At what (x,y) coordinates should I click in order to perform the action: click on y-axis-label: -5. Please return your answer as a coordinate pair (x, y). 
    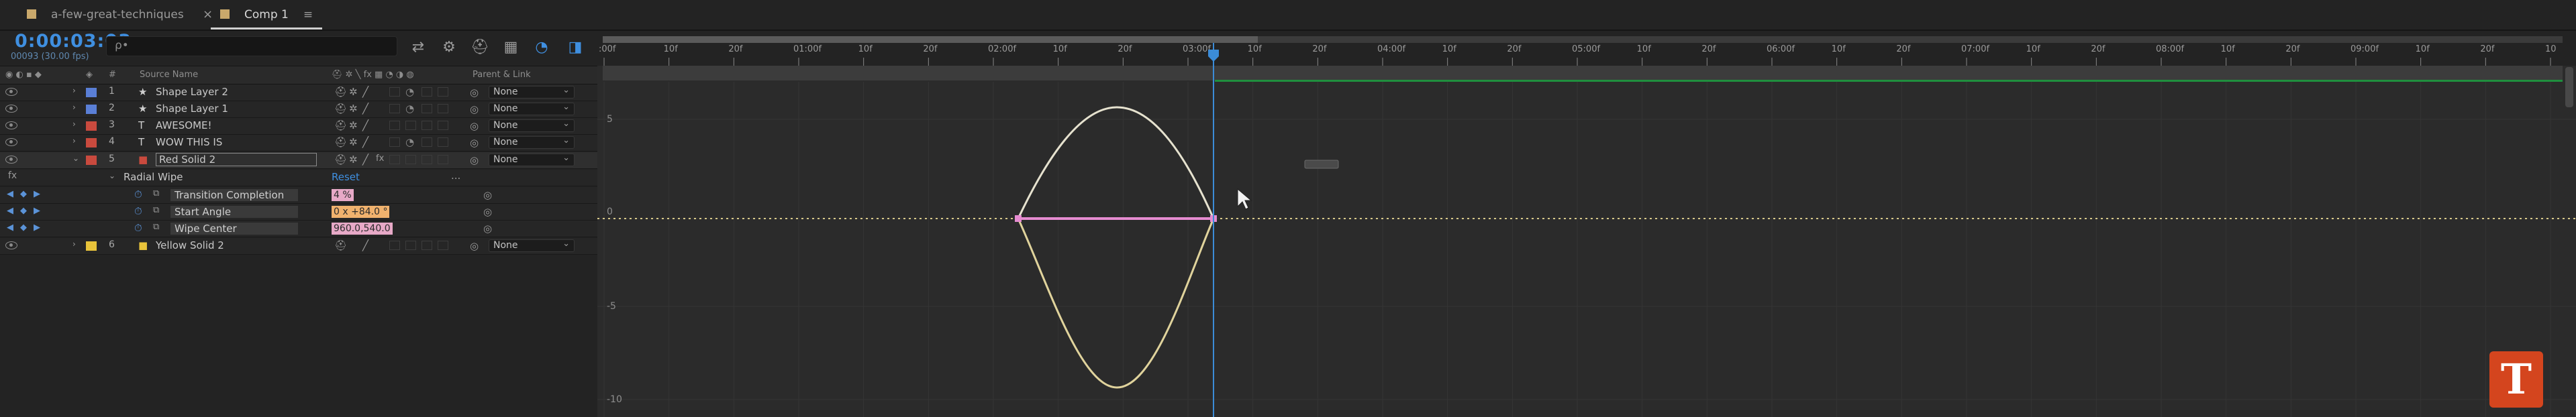
    Looking at the image, I should click on (611, 306).